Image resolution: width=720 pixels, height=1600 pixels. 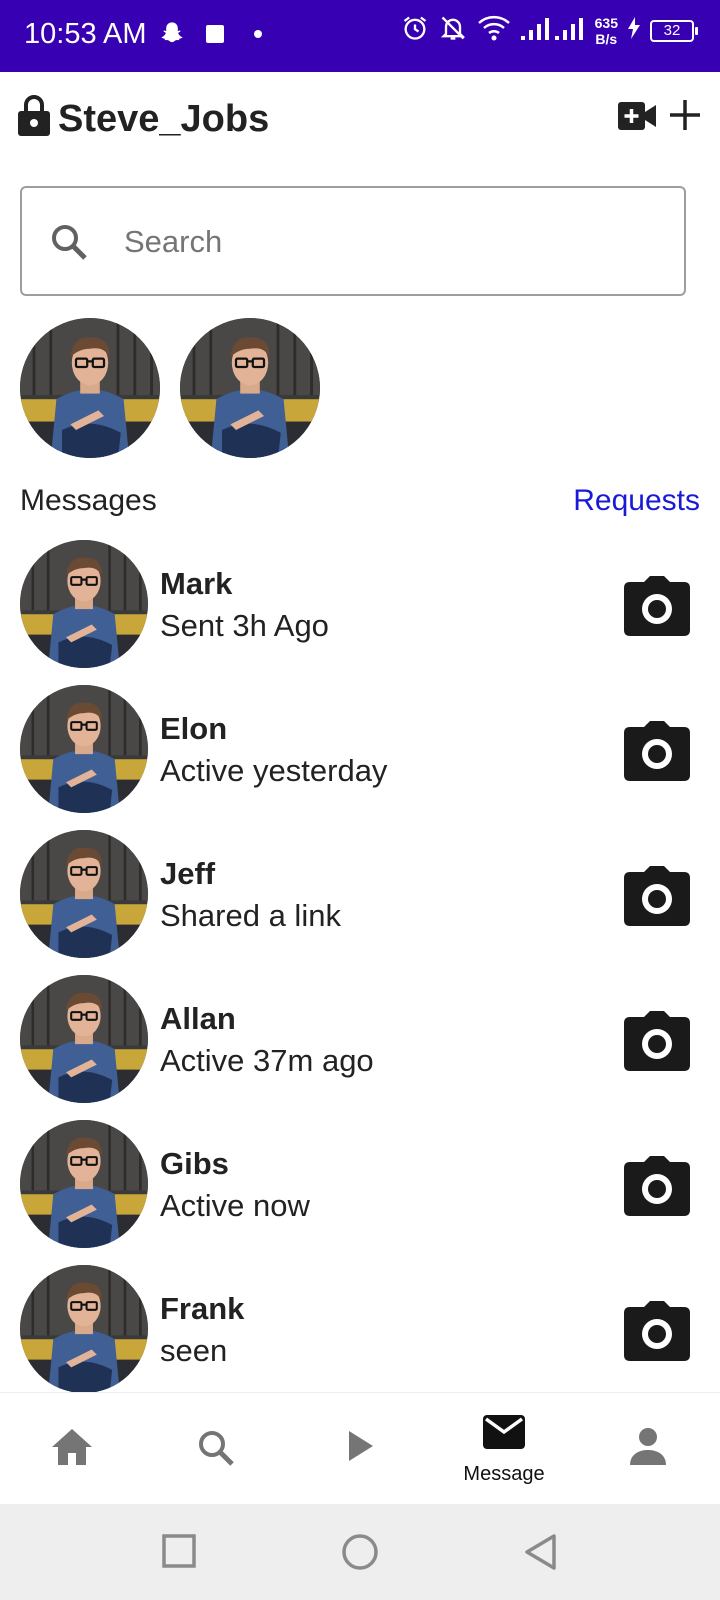 I want to click on bottom-nav: Message, so click(x=360, y=1448).